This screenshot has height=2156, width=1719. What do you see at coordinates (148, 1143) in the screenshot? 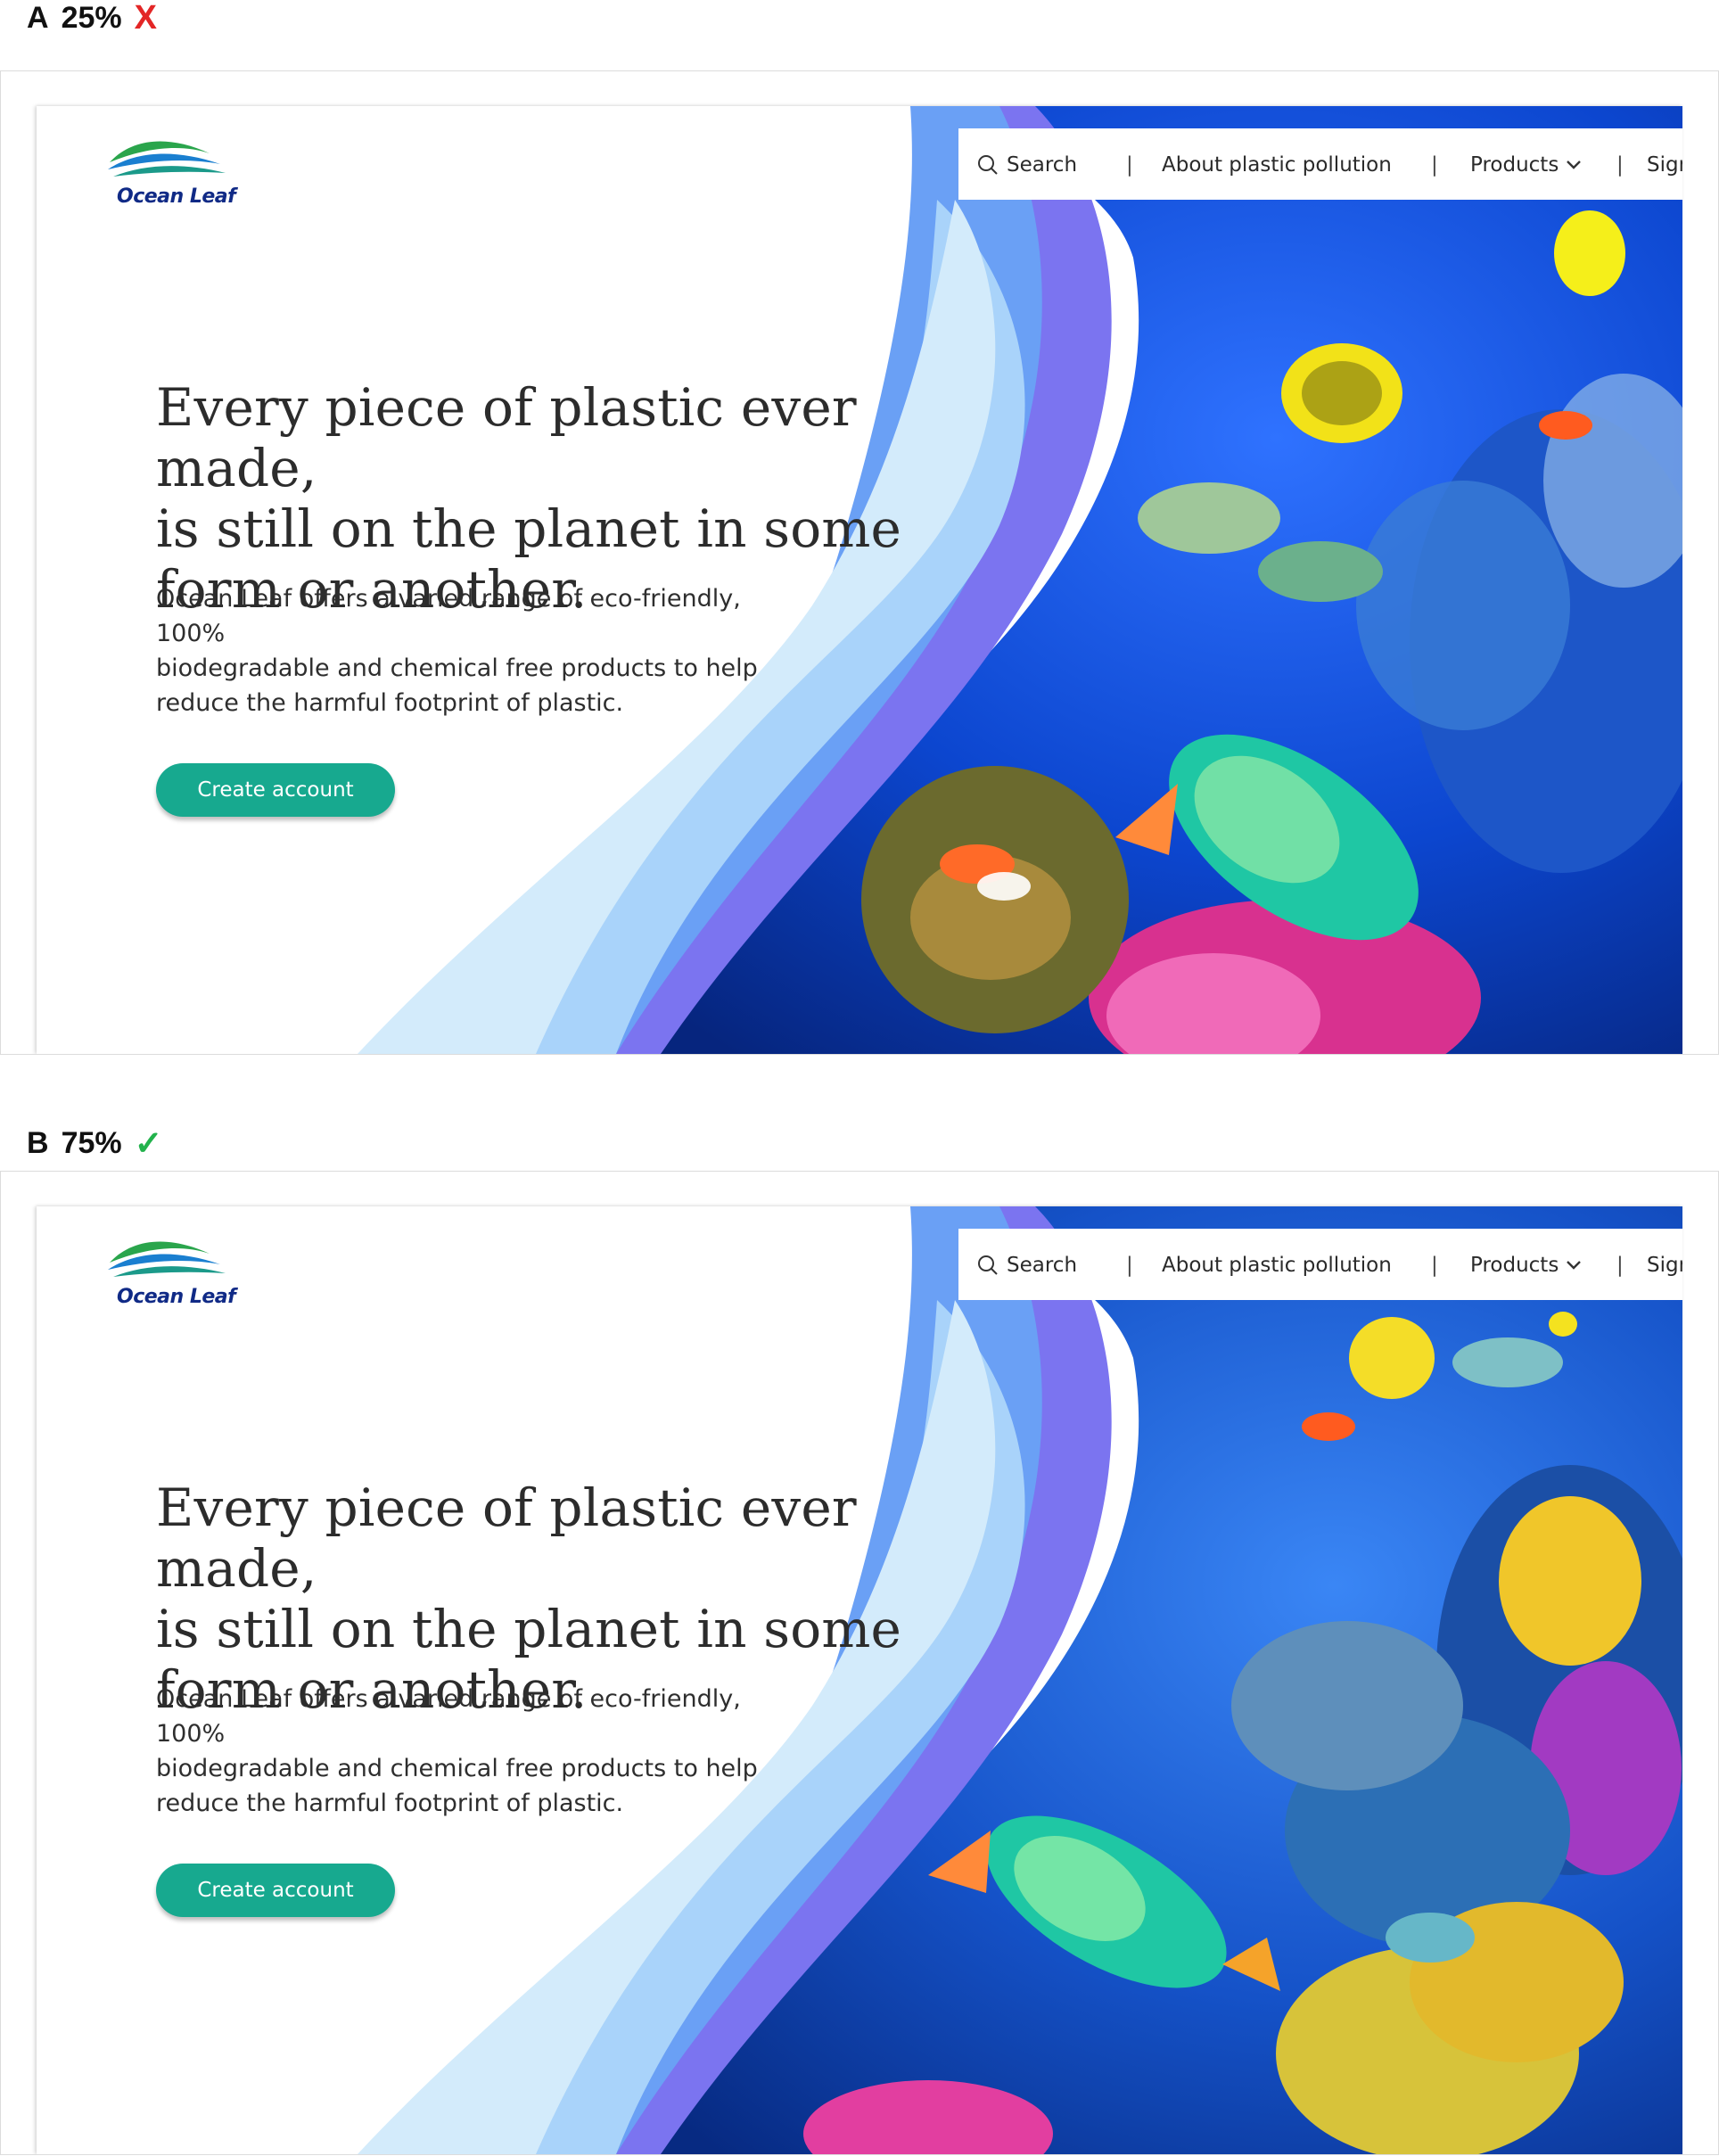
I see `check-mark-icon: ✓` at bounding box center [148, 1143].